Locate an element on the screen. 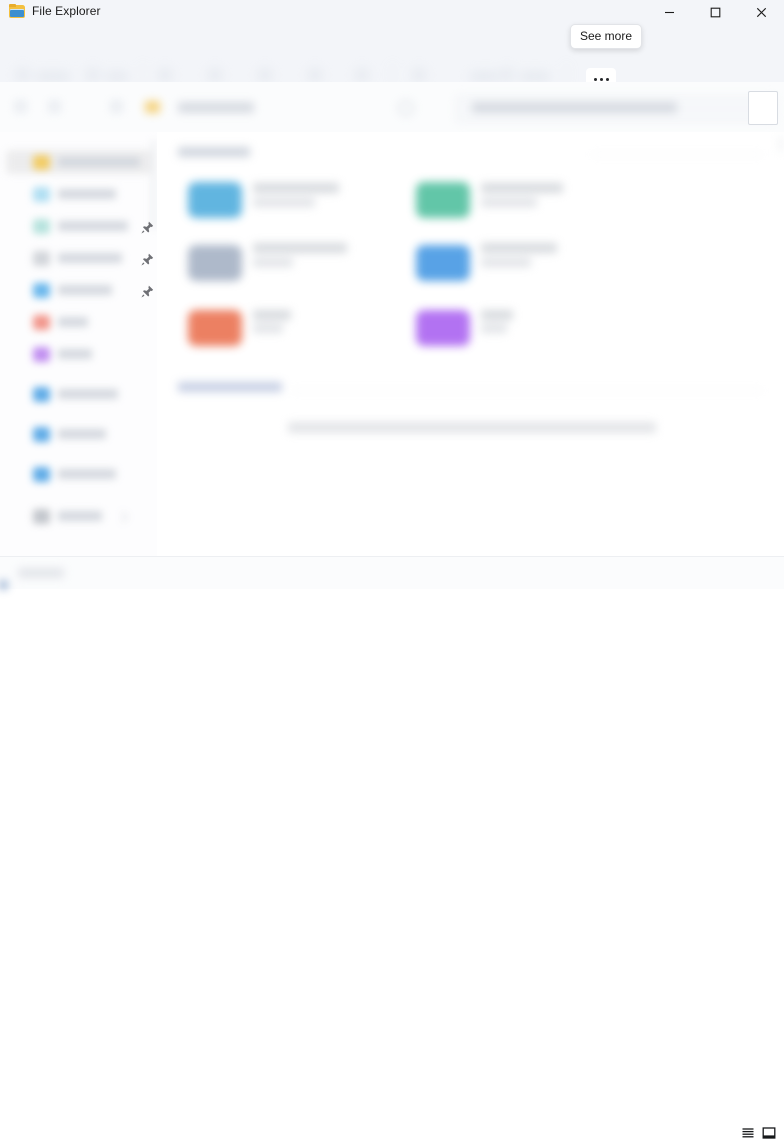 The width and height of the screenshot is (784, 1143). network-icon is located at coordinates (41, 474).